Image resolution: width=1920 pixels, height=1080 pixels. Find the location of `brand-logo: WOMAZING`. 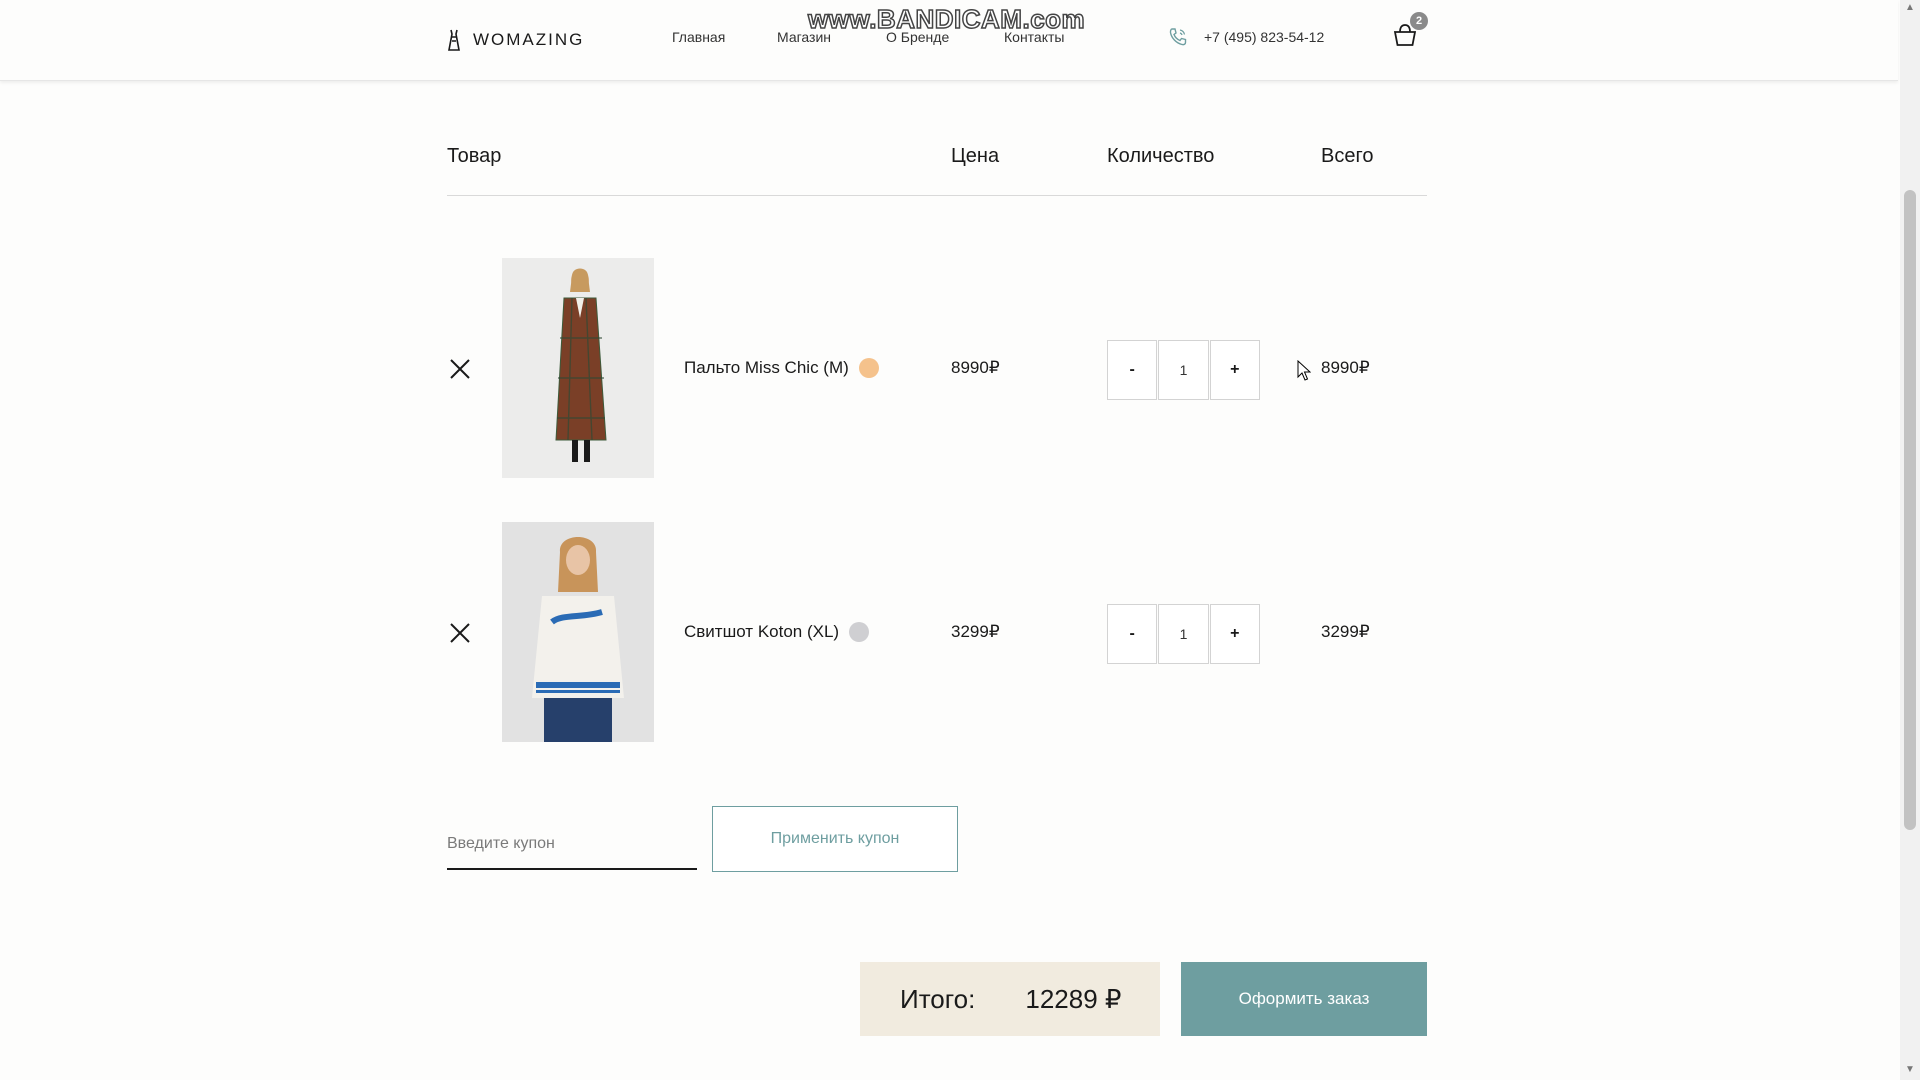

brand-logo: WOMAZING is located at coordinates (514, 40).